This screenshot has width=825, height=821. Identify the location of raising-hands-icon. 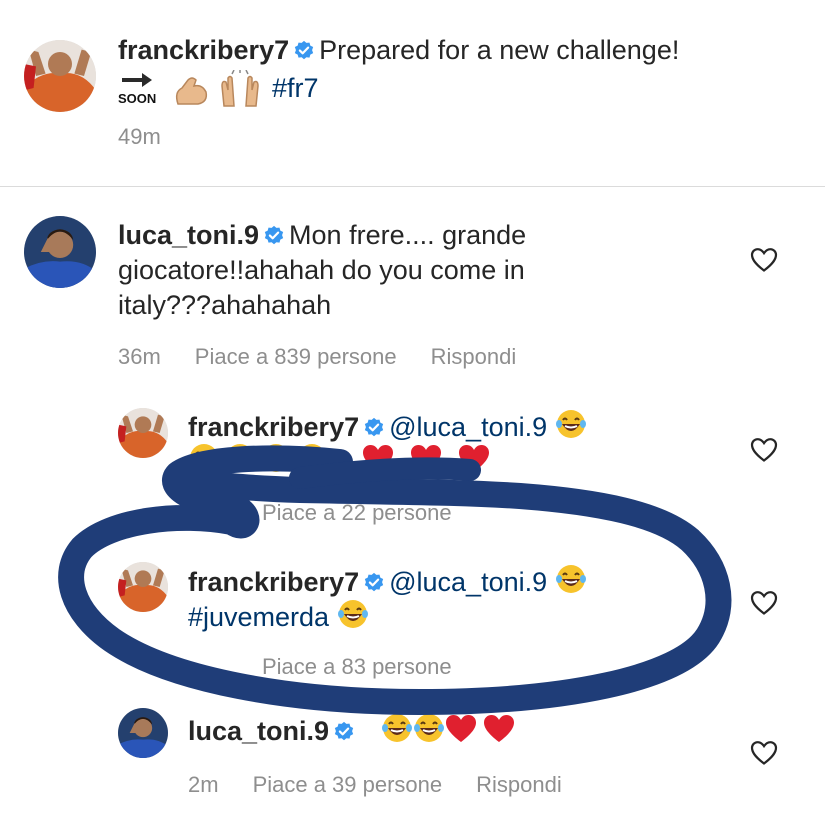
(240, 88).